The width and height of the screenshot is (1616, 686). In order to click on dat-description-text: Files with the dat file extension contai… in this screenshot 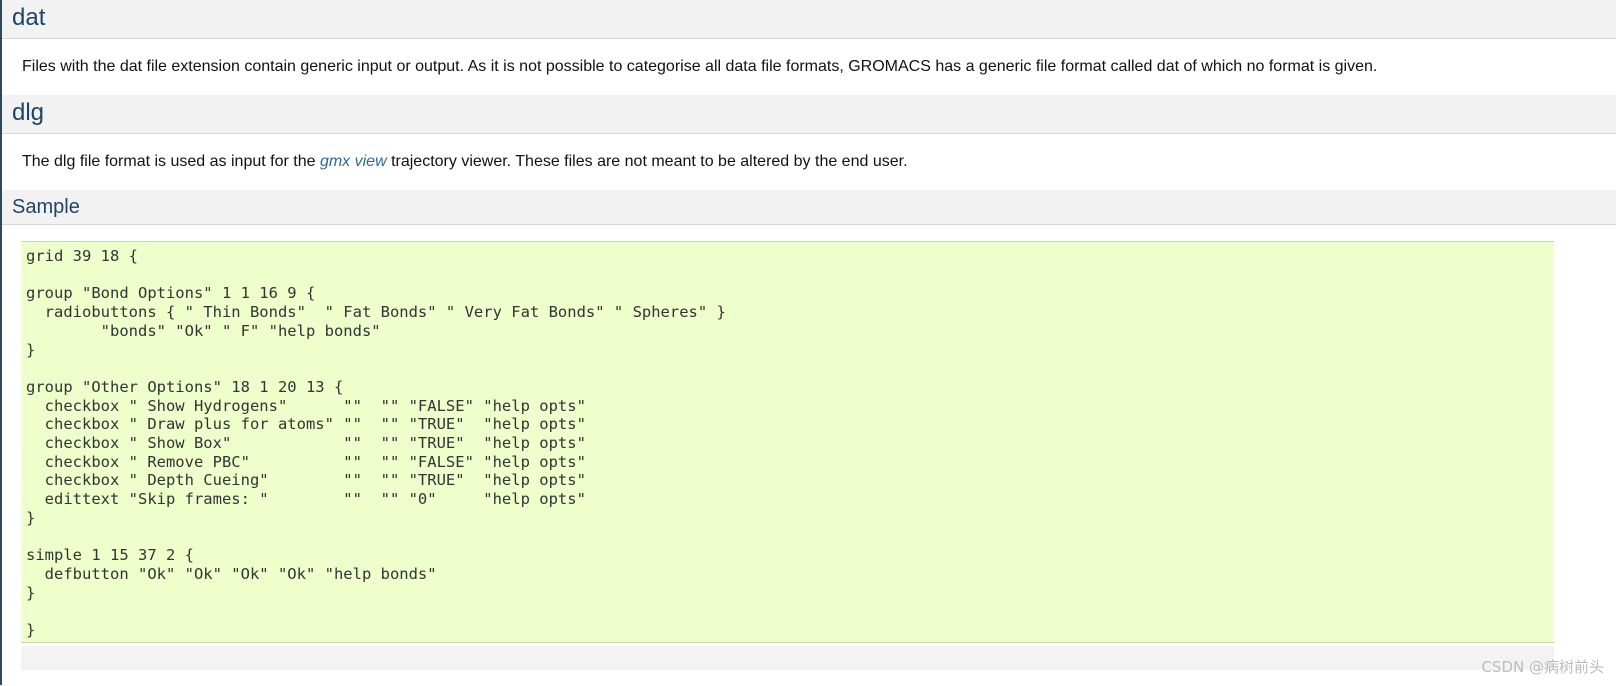, I will do `click(700, 66)`.